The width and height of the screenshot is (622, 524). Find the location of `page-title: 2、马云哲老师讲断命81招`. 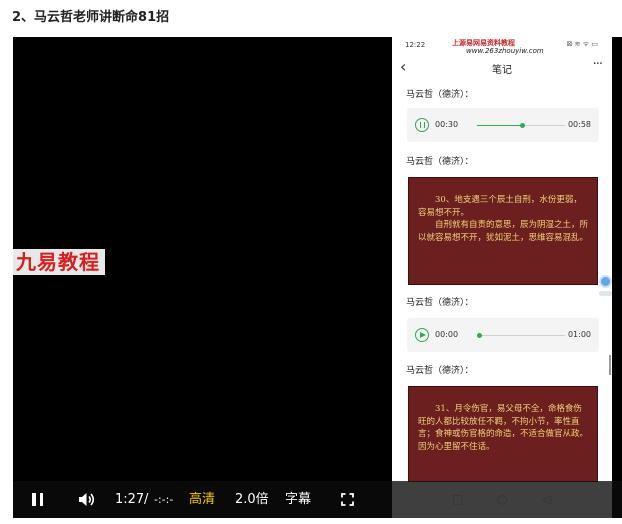

page-title: 2、马云哲老师讲断命81招 is located at coordinates (91, 17).